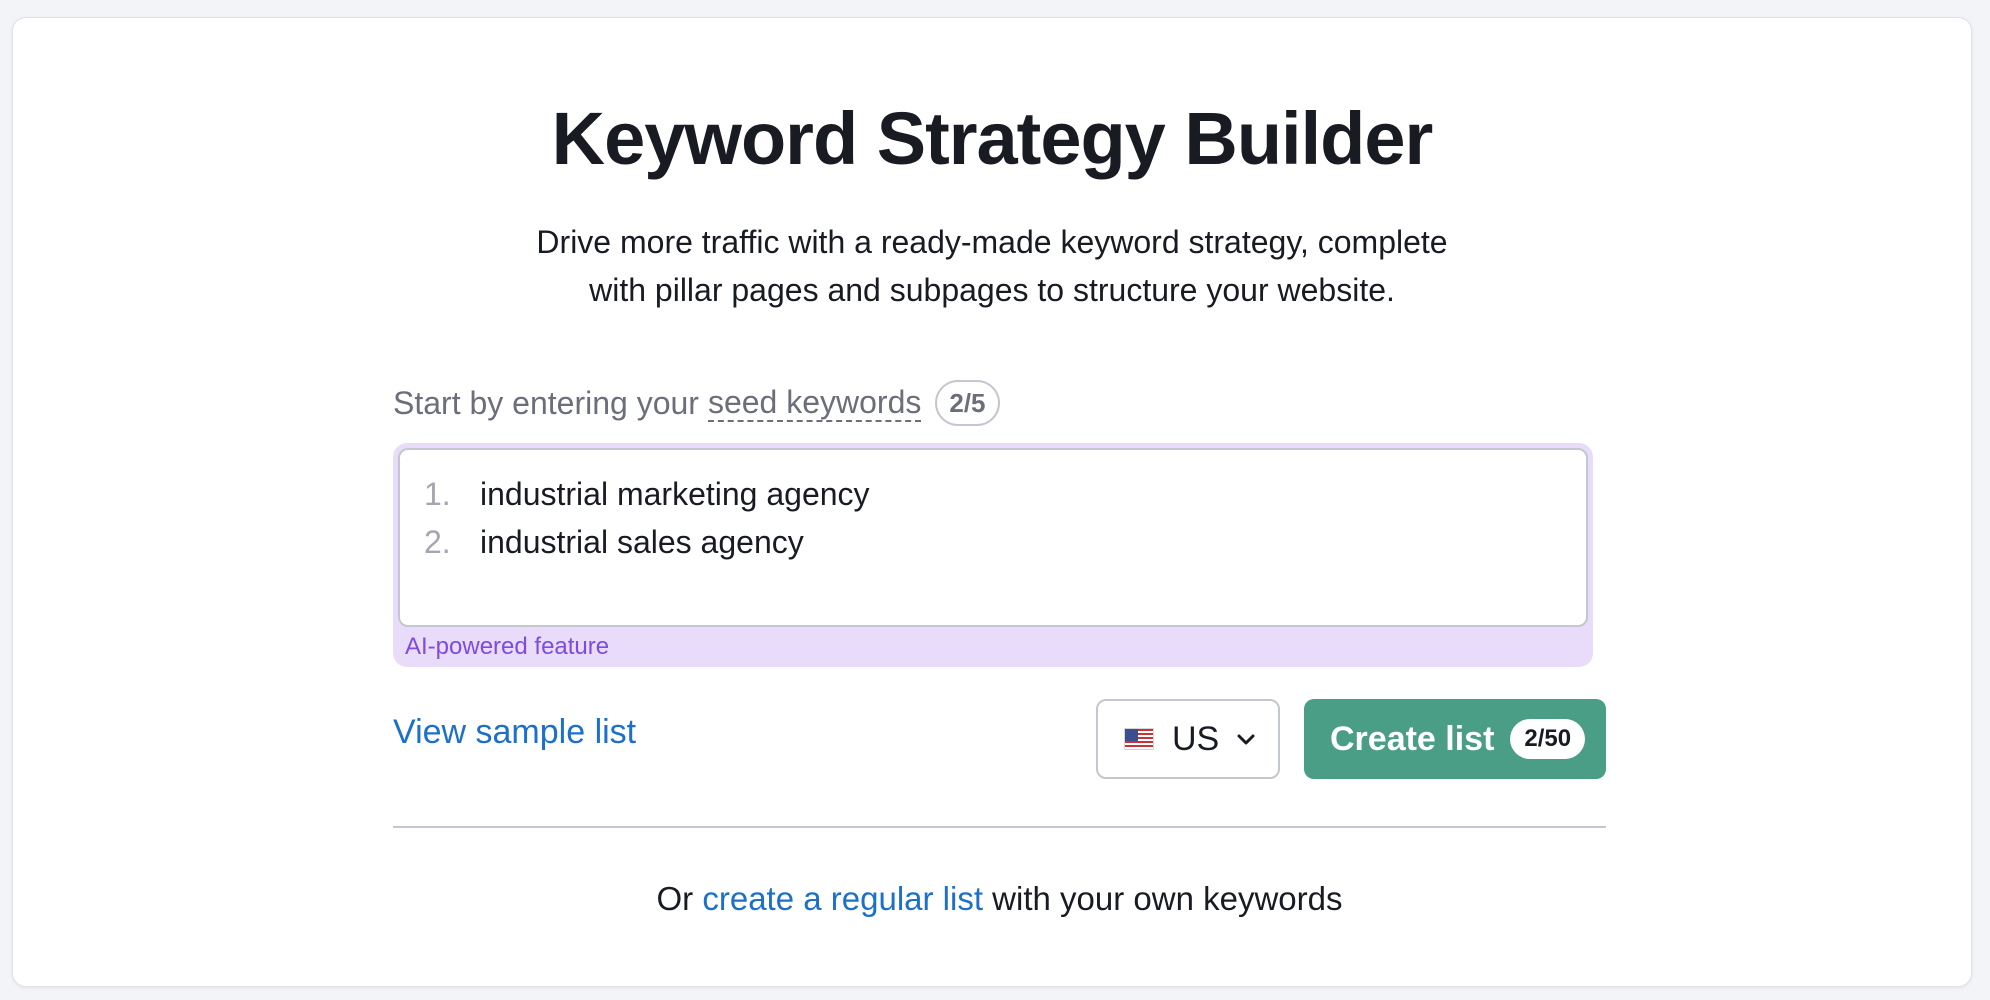  I want to click on keyword-text: industrial sales agency, so click(642, 542).